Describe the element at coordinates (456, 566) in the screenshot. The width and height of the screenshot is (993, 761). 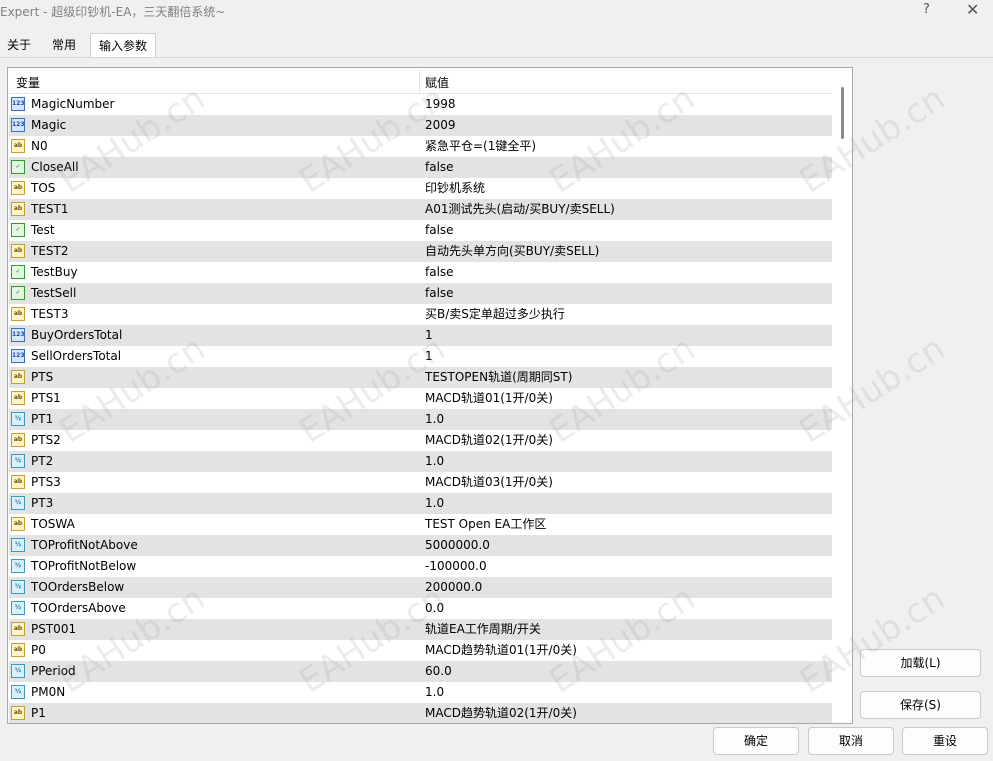
I see `parameter-value: -100000.0` at that location.